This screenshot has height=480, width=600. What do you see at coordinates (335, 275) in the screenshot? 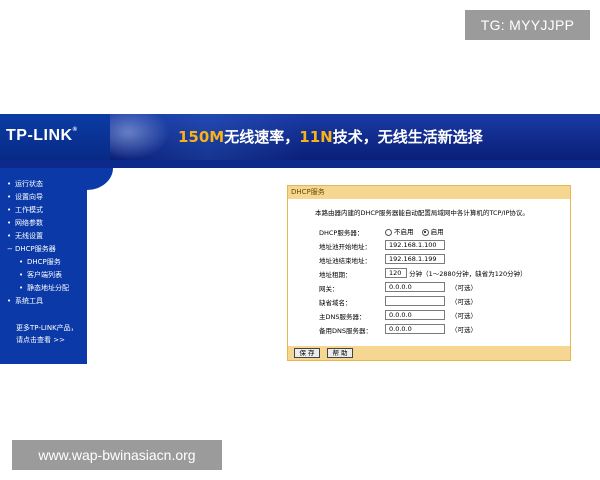
I see `lease-time-label: 地址租期：` at bounding box center [335, 275].